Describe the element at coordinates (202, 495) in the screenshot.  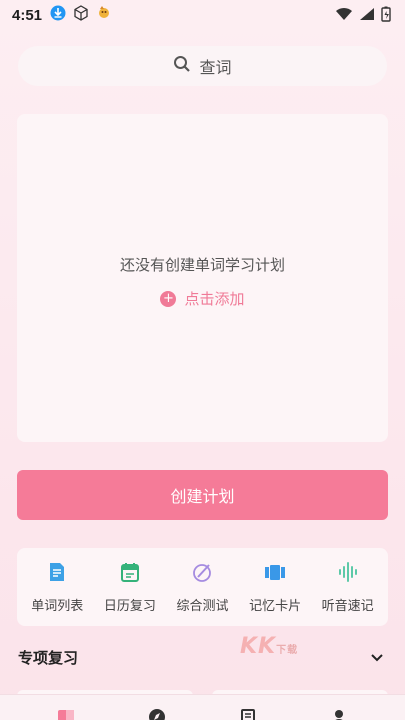
I see `create-plan-button: 创建计划` at that location.